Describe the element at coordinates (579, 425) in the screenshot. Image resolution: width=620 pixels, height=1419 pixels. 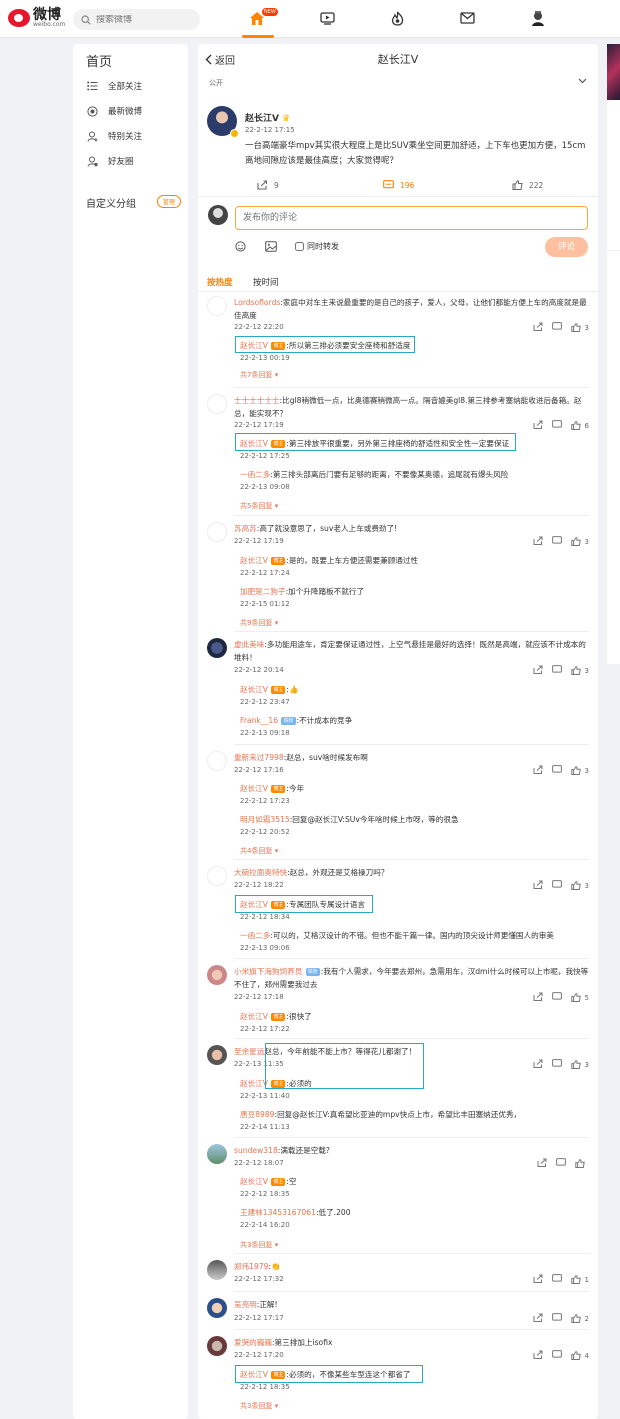
I see `comment-like-button: 6` at that location.